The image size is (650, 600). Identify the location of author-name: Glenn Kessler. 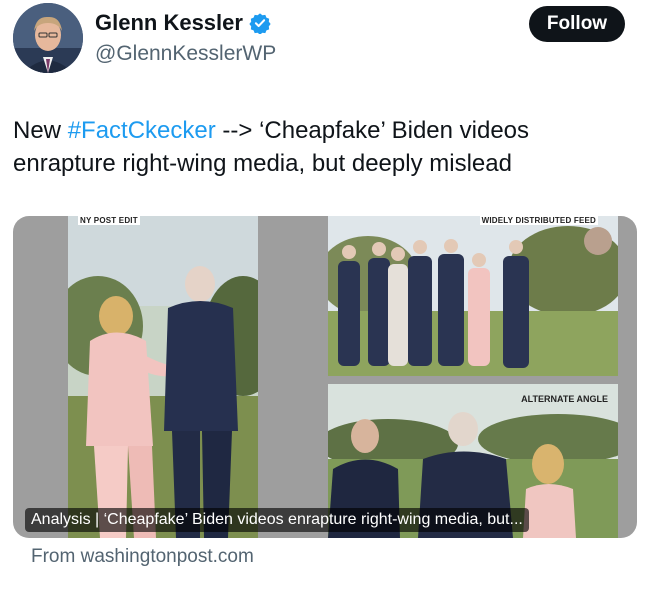
(169, 23).